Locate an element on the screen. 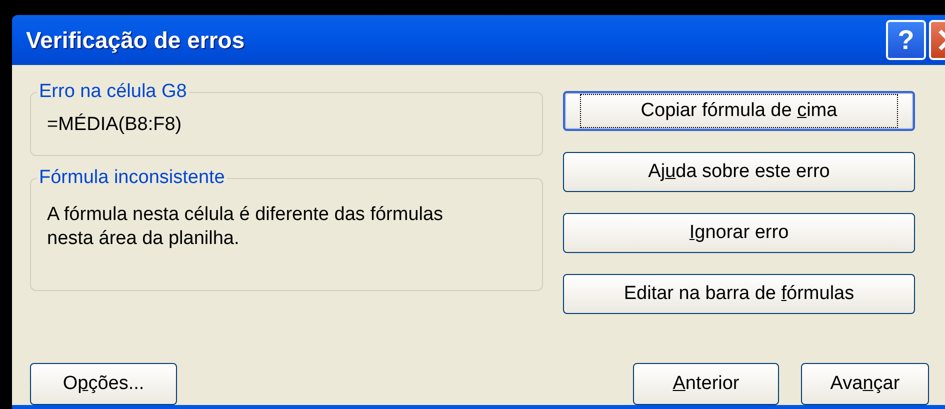  dialog-button: Editar na barra de fórmulas is located at coordinates (739, 294).